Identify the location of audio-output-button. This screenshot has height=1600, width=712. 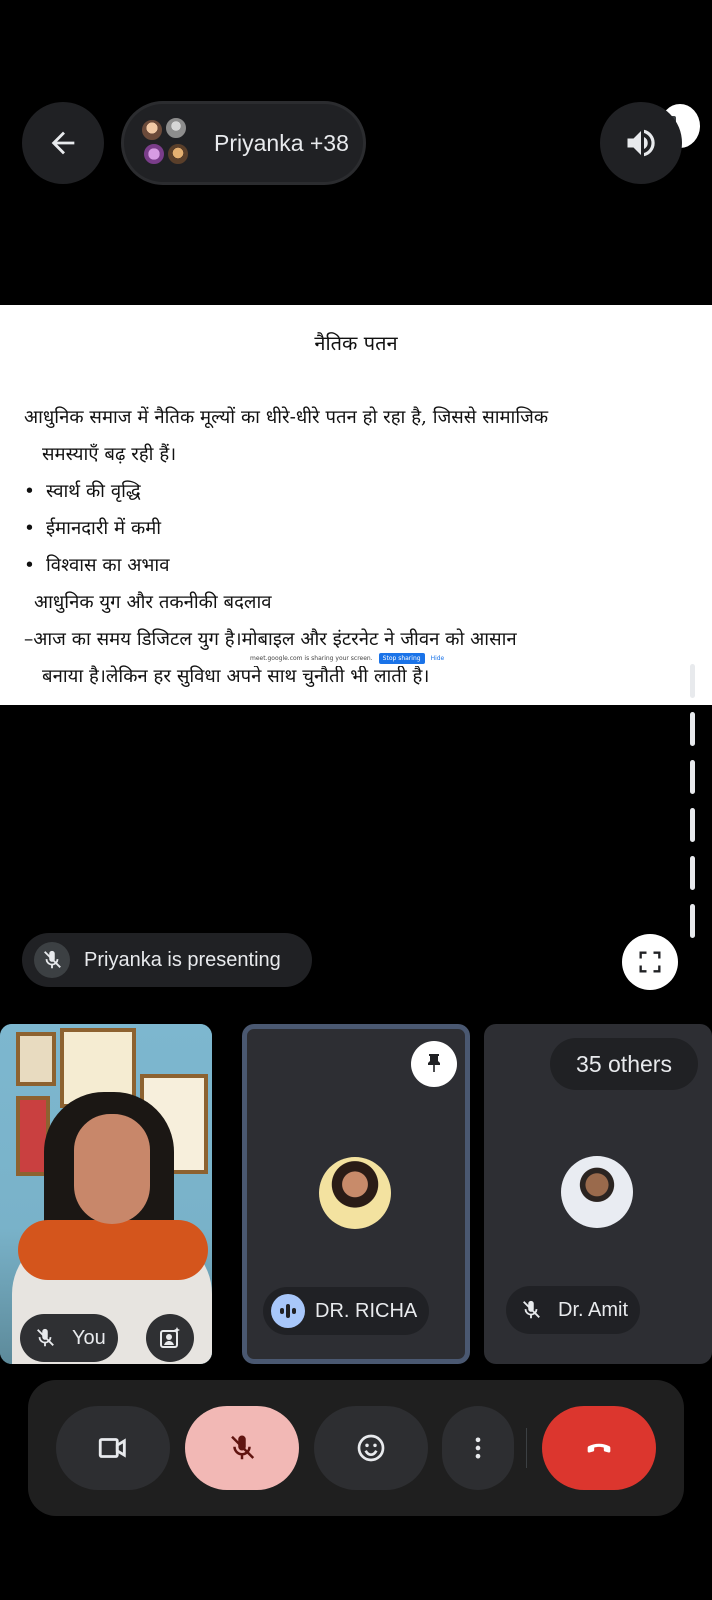
(641, 143).